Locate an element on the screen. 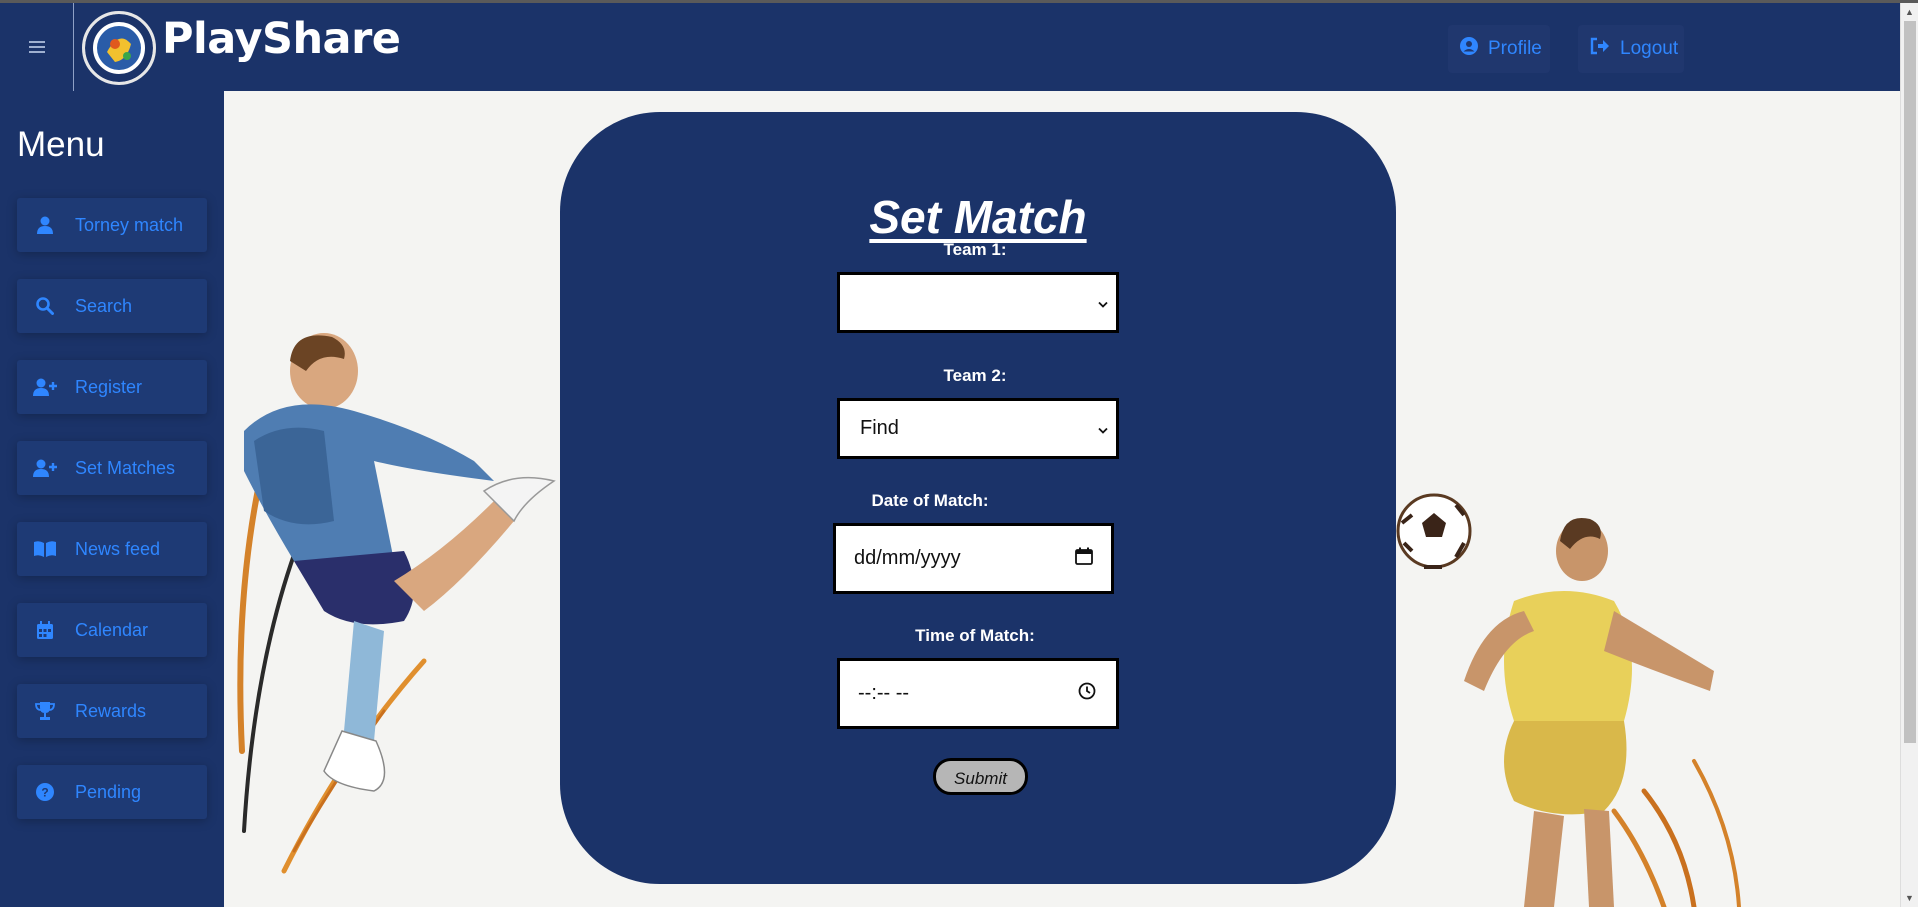  user-icon is located at coordinates (45, 225).